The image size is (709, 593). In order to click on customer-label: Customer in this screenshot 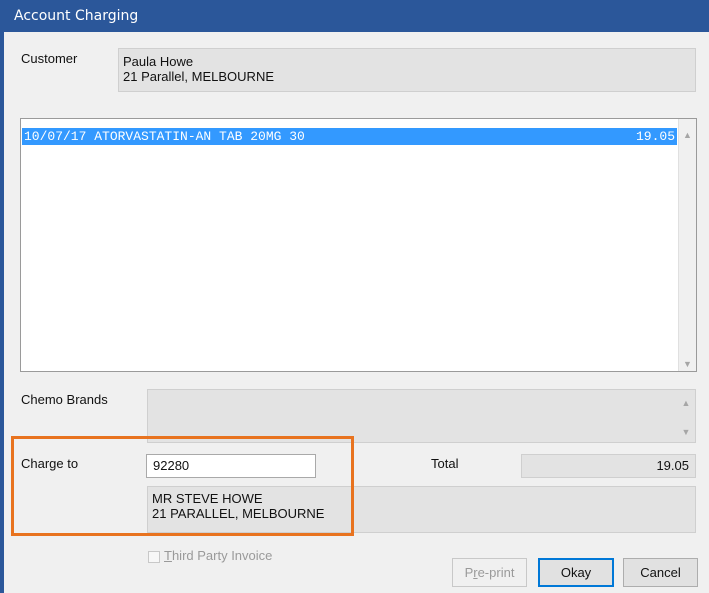, I will do `click(49, 58)`.